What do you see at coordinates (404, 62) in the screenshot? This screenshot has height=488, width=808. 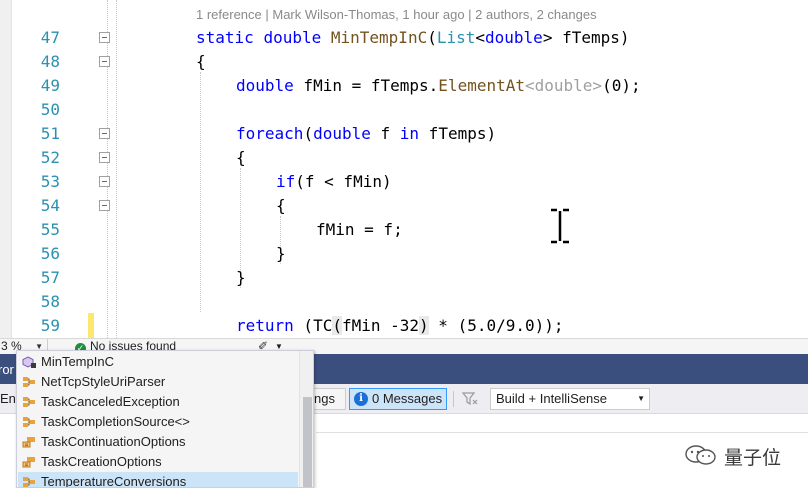 I see `code-line: 48 {` at bounding box center [404, 62].